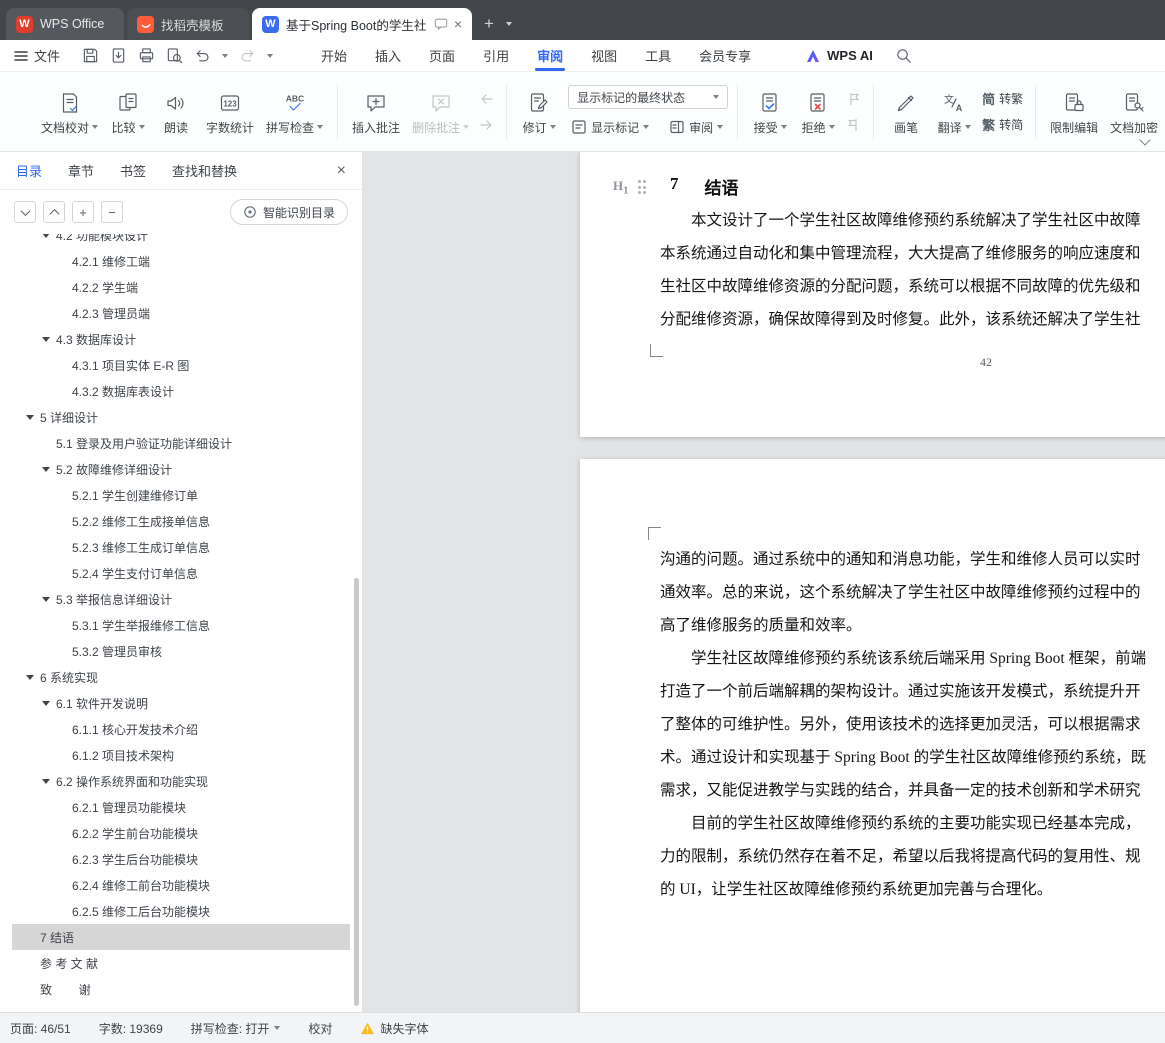  I want to click on document-text-line: 学生社区故障维修预约系统该系统后端采用 Spring Boot 框架，前端, so click(903, 658).